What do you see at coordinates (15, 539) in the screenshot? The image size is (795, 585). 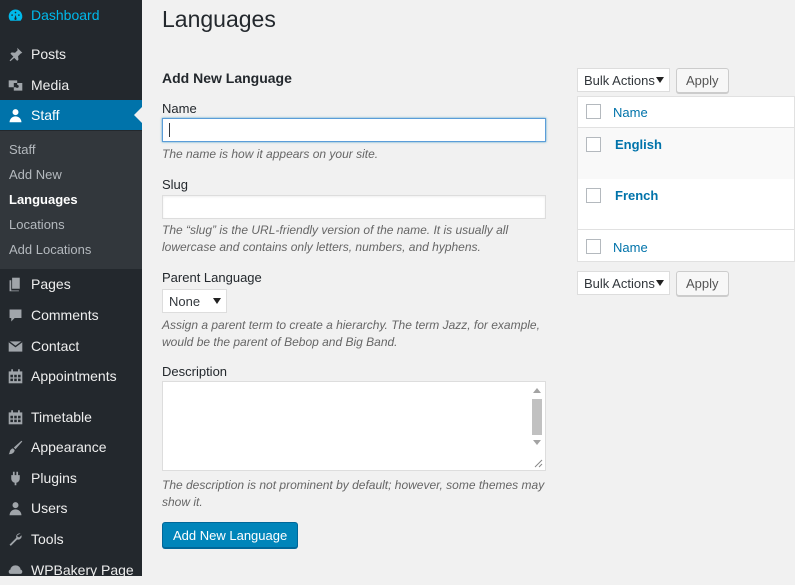 I see `wrench-icon` at bounding box center [15, 539].